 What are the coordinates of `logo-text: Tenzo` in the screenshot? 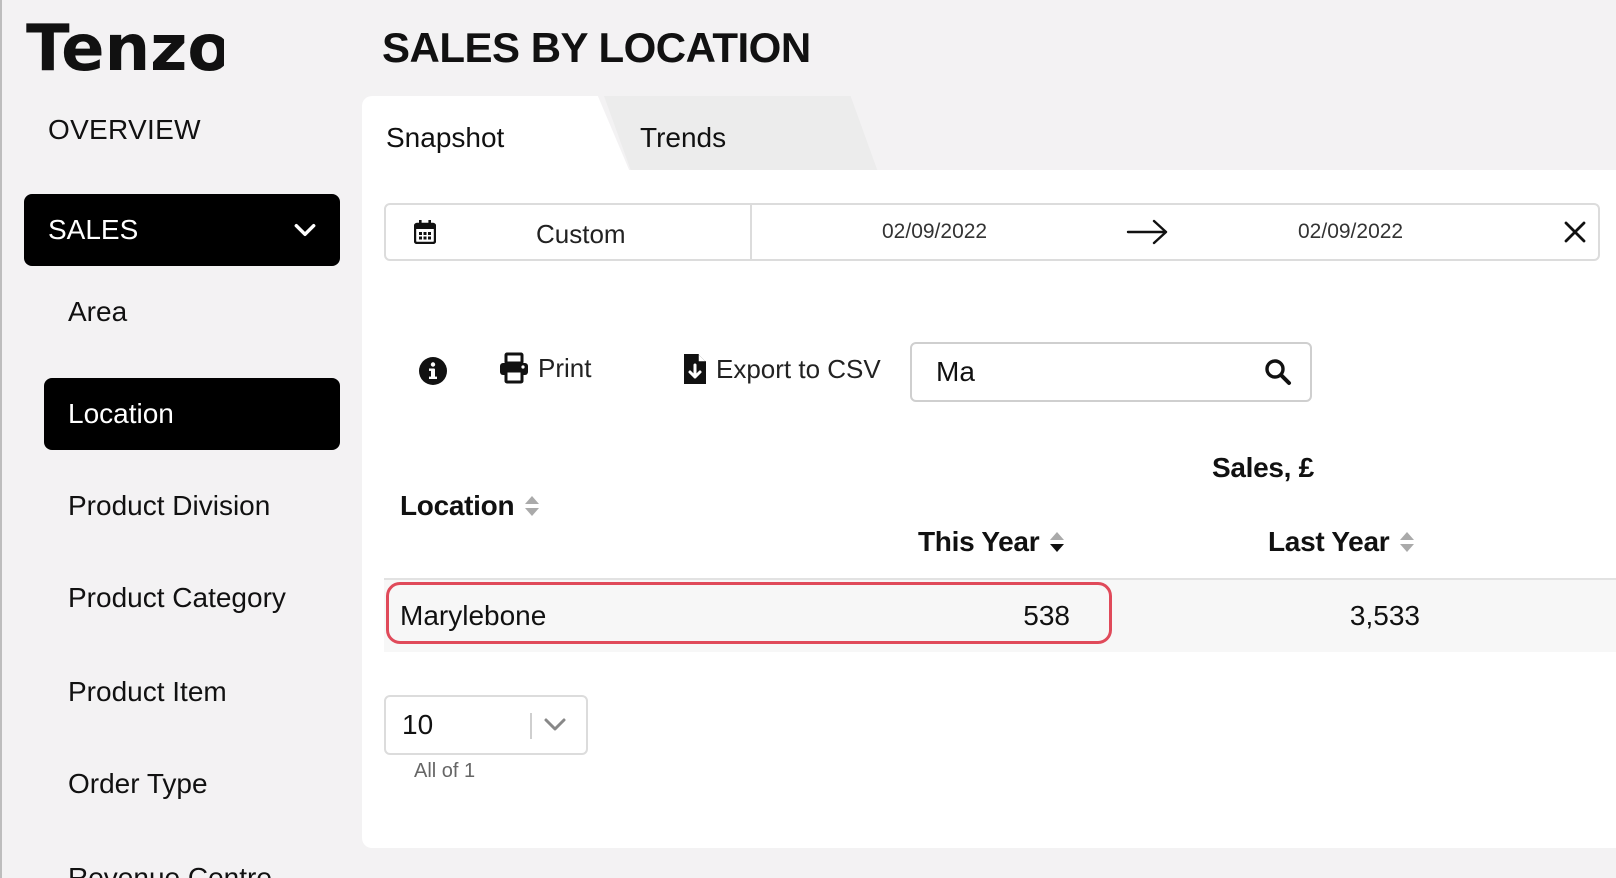 It's located at (125, 46).